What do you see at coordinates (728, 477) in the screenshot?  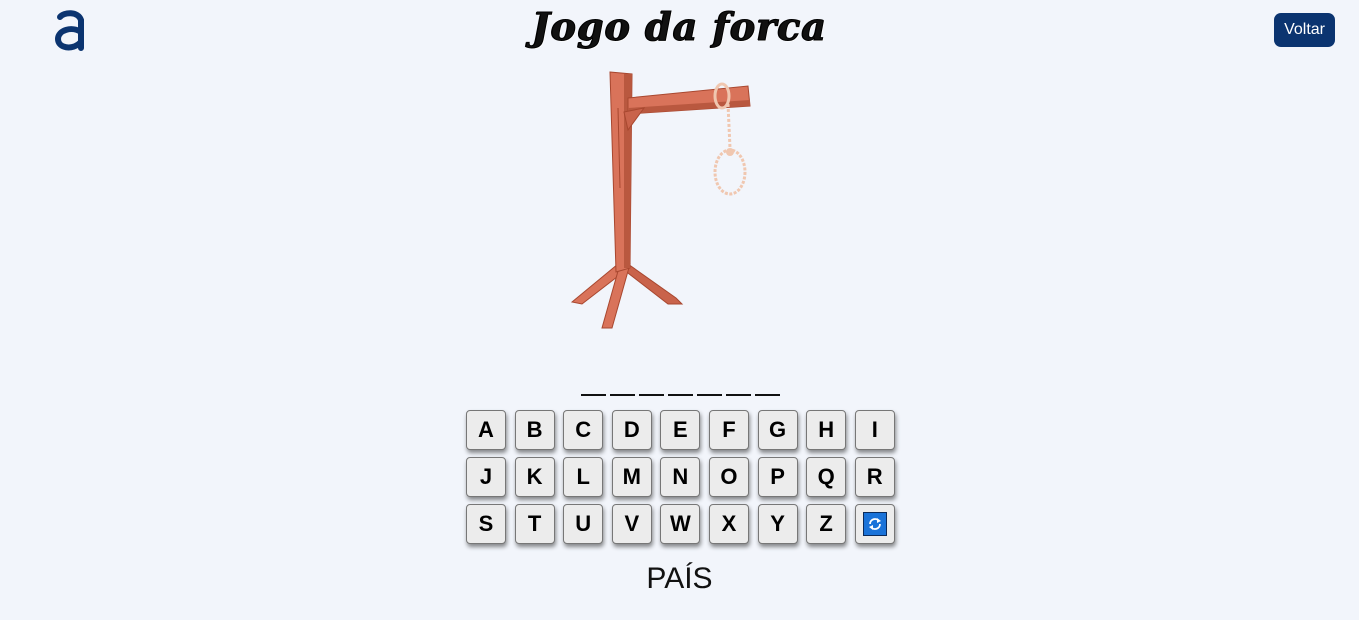 I see `key-o: O` at bounding box center [728, 477].